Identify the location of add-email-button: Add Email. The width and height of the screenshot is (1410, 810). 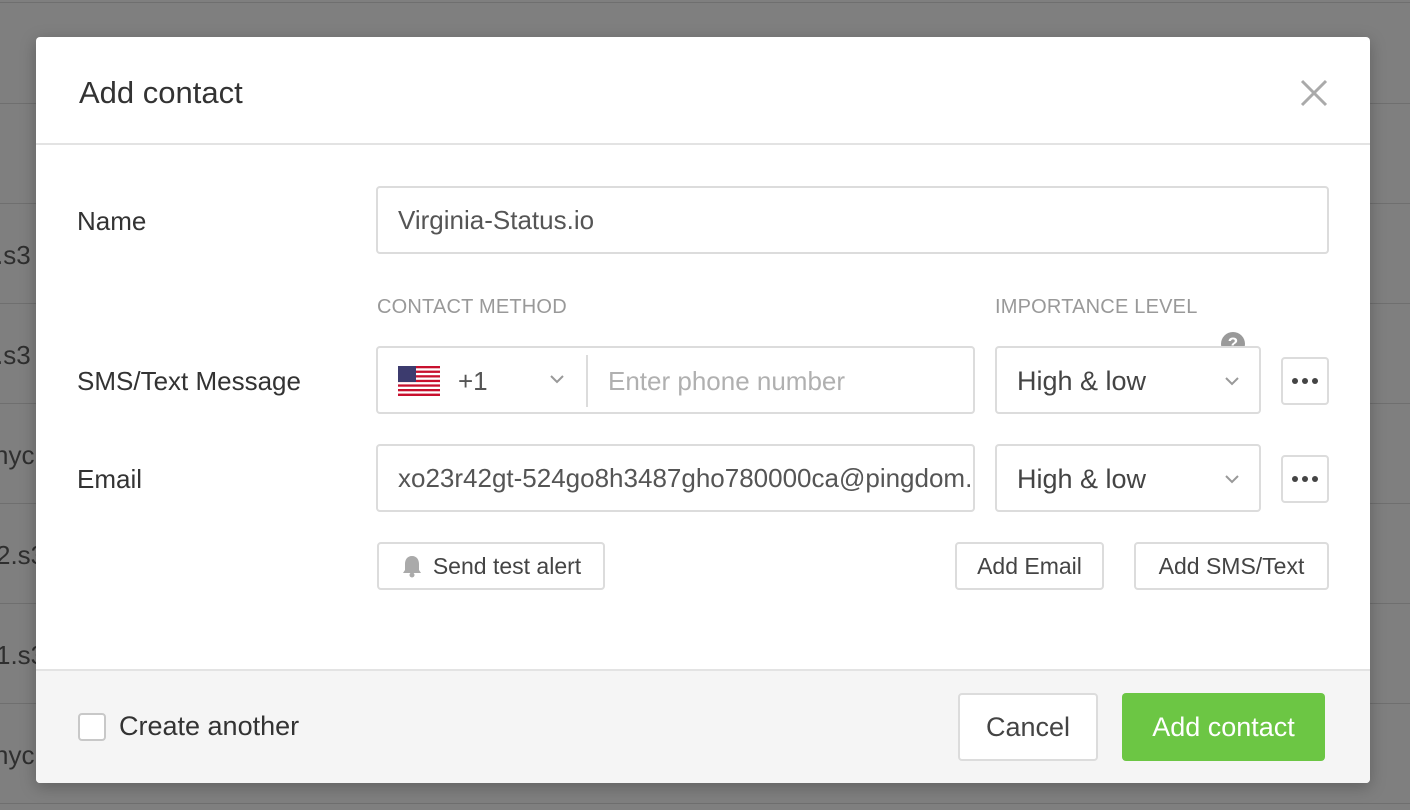
(1029, 566).